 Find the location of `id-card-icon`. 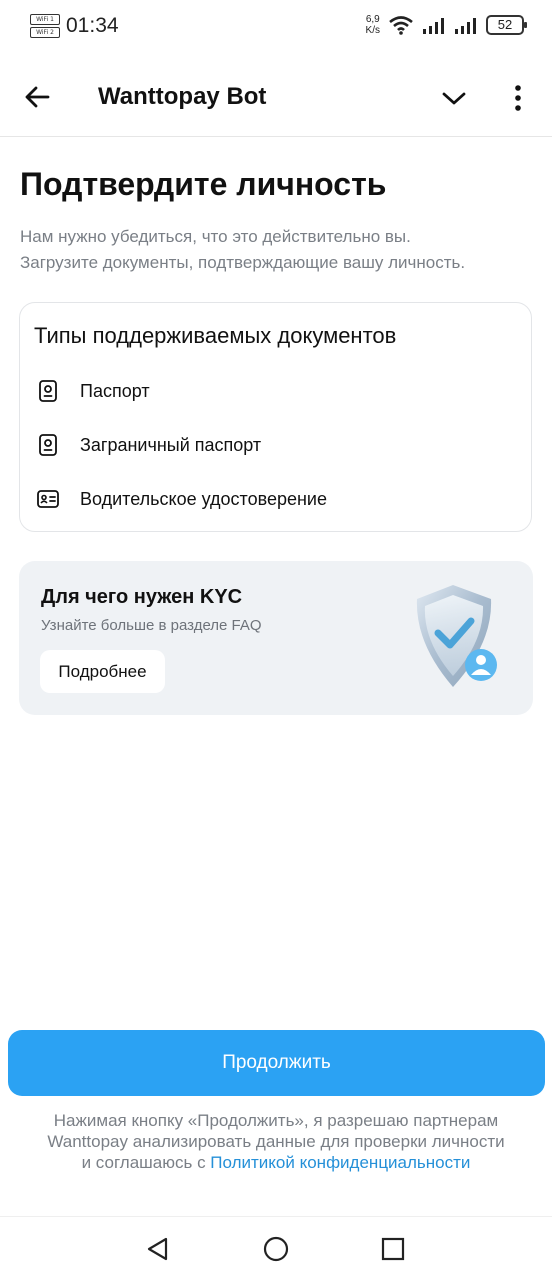

id-card-icon is located at coordinates (48, 499).